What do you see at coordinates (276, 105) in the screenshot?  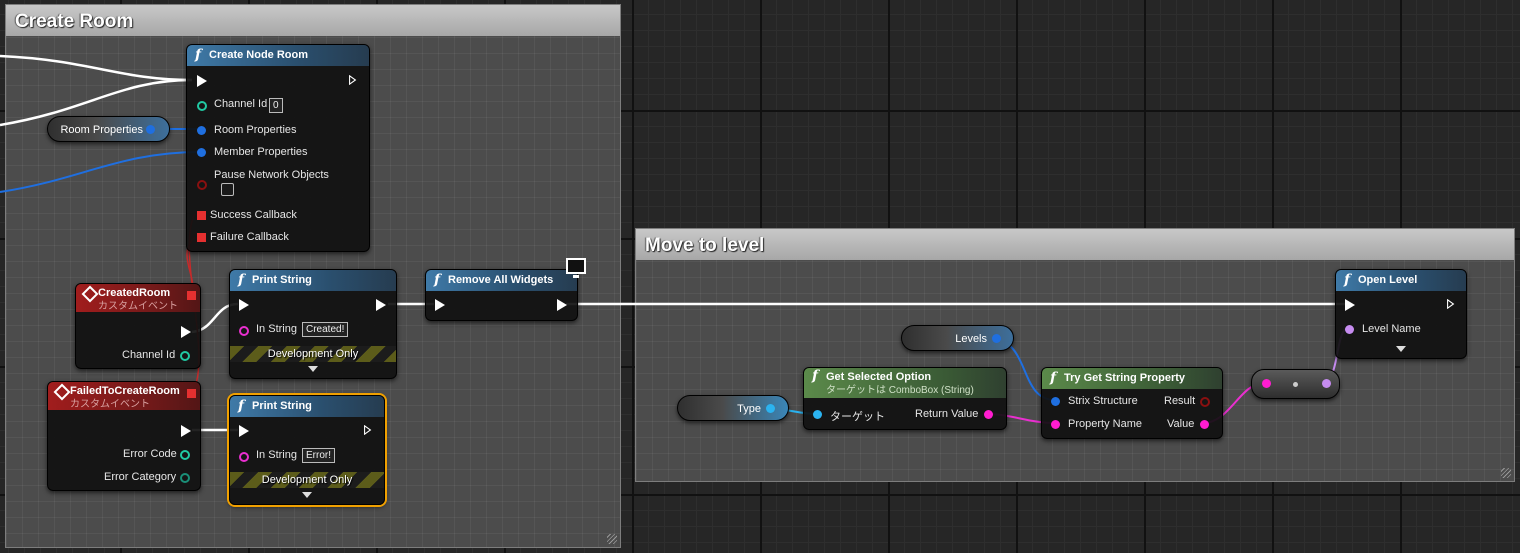 I see `channel-id-input: 0` at bounding box center [276, 105].